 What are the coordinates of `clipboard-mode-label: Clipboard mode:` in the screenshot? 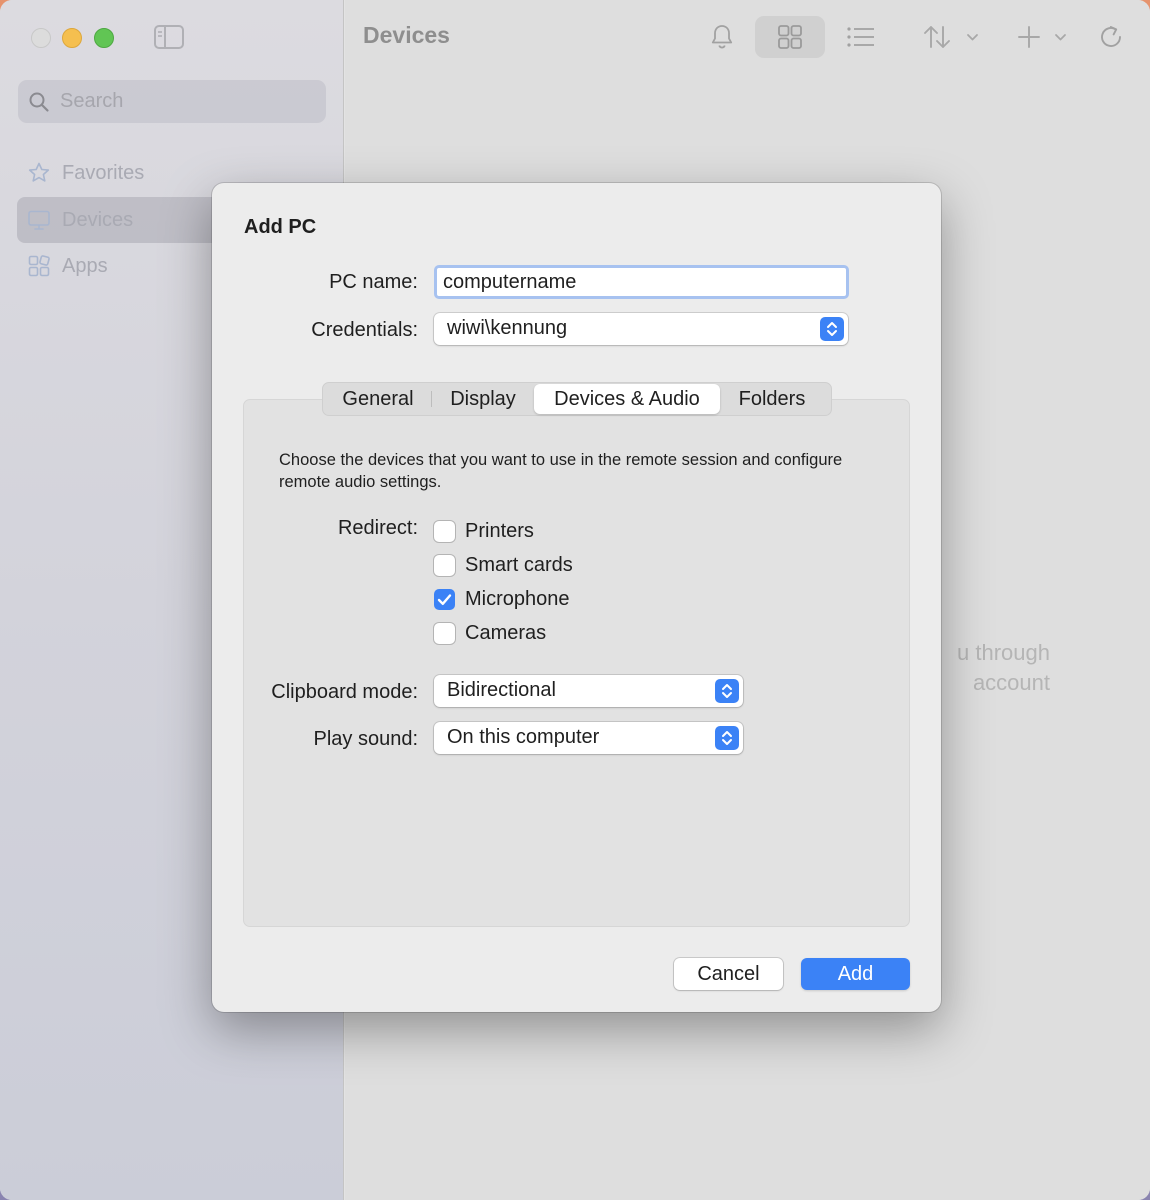 It's located at (344, 692).